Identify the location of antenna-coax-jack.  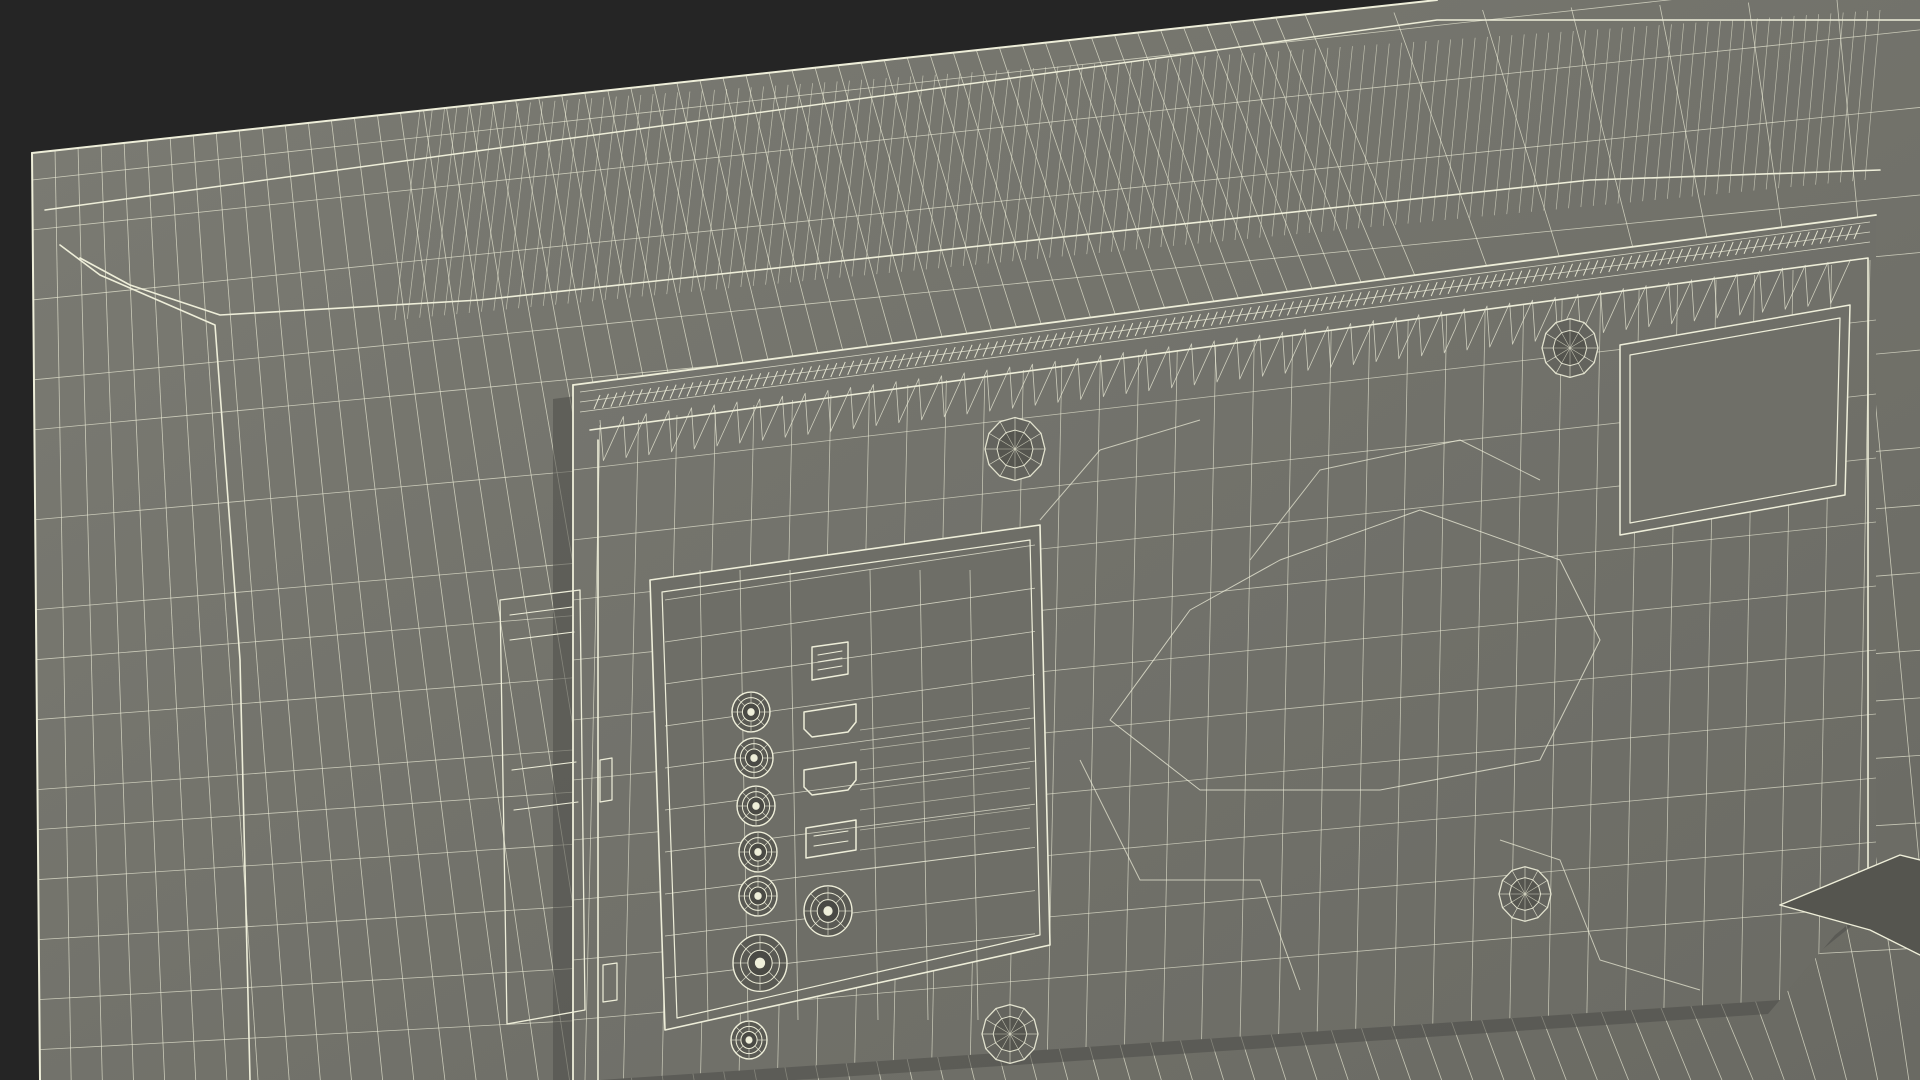
(828, 911).